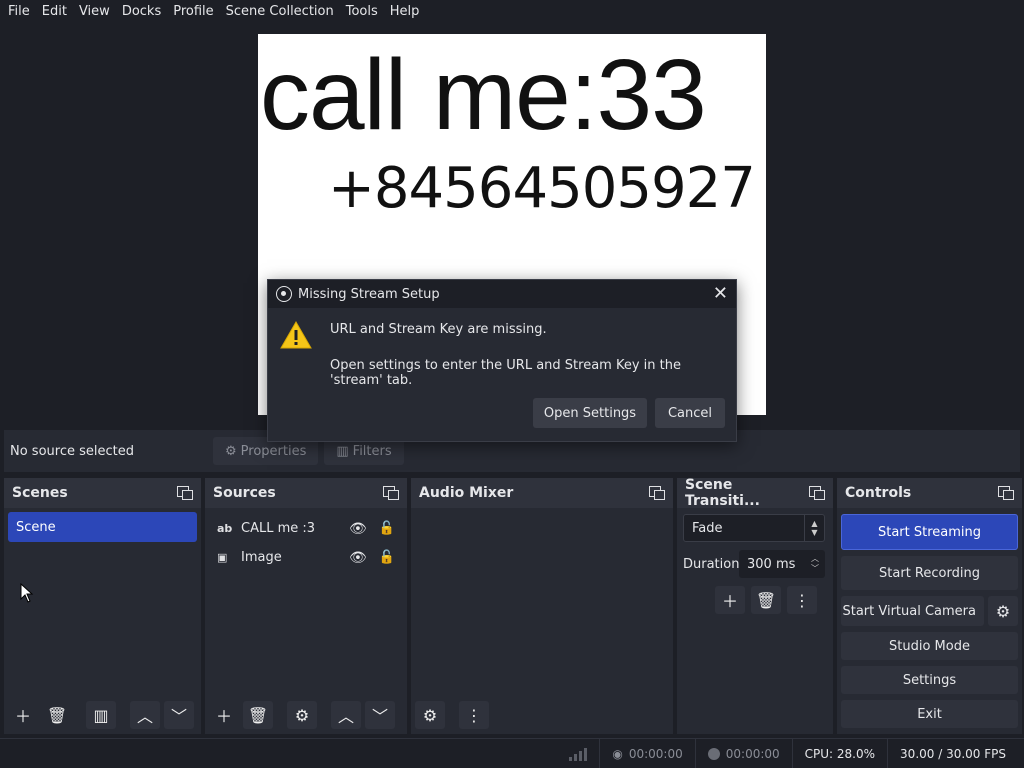 Image resolution: width=1024 pixels, height=768 pixels. Describe the element at coordinates (929, 573) in the screenshot. I see `start-recording-button: Start Recording` at that location.